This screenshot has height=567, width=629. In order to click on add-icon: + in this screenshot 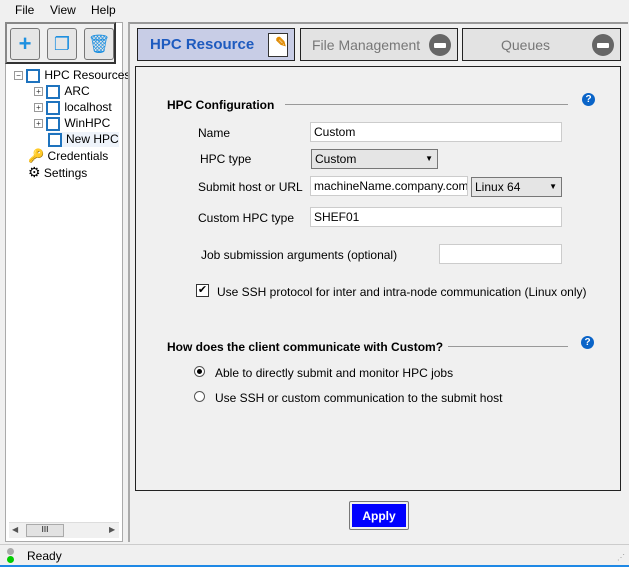, I will do `click(25, 43)`.